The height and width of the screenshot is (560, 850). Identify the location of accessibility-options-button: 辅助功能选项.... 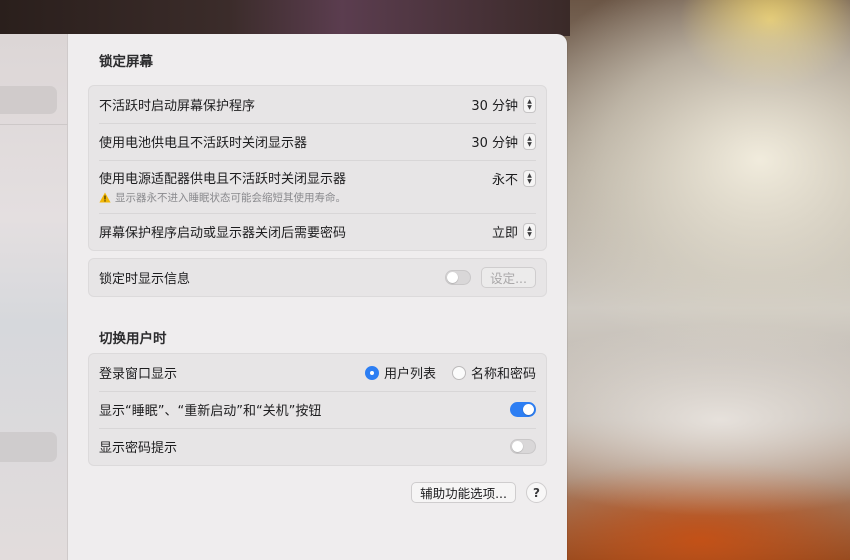
(463, 492).